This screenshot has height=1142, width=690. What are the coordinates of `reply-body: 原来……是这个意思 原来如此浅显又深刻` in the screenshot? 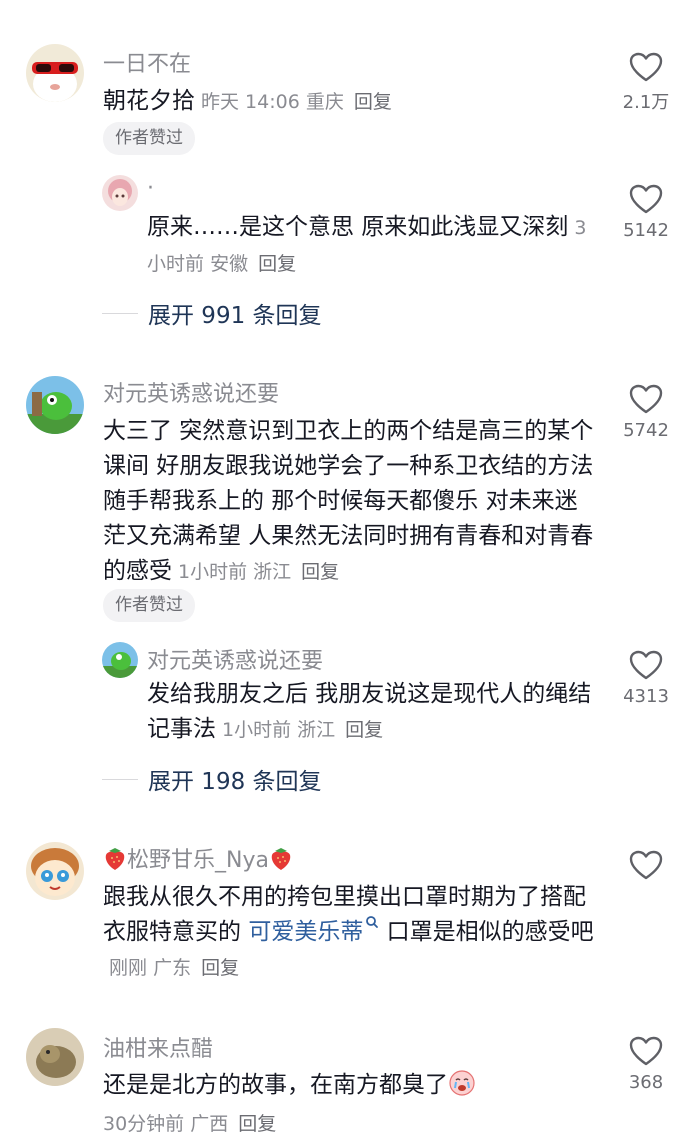 It's located at (358, 227).